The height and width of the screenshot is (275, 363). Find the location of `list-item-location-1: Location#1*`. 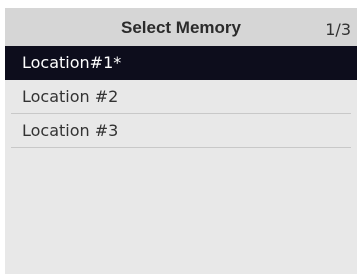

list-item-location-1: Location#1* is located at coordinates (181, 63).